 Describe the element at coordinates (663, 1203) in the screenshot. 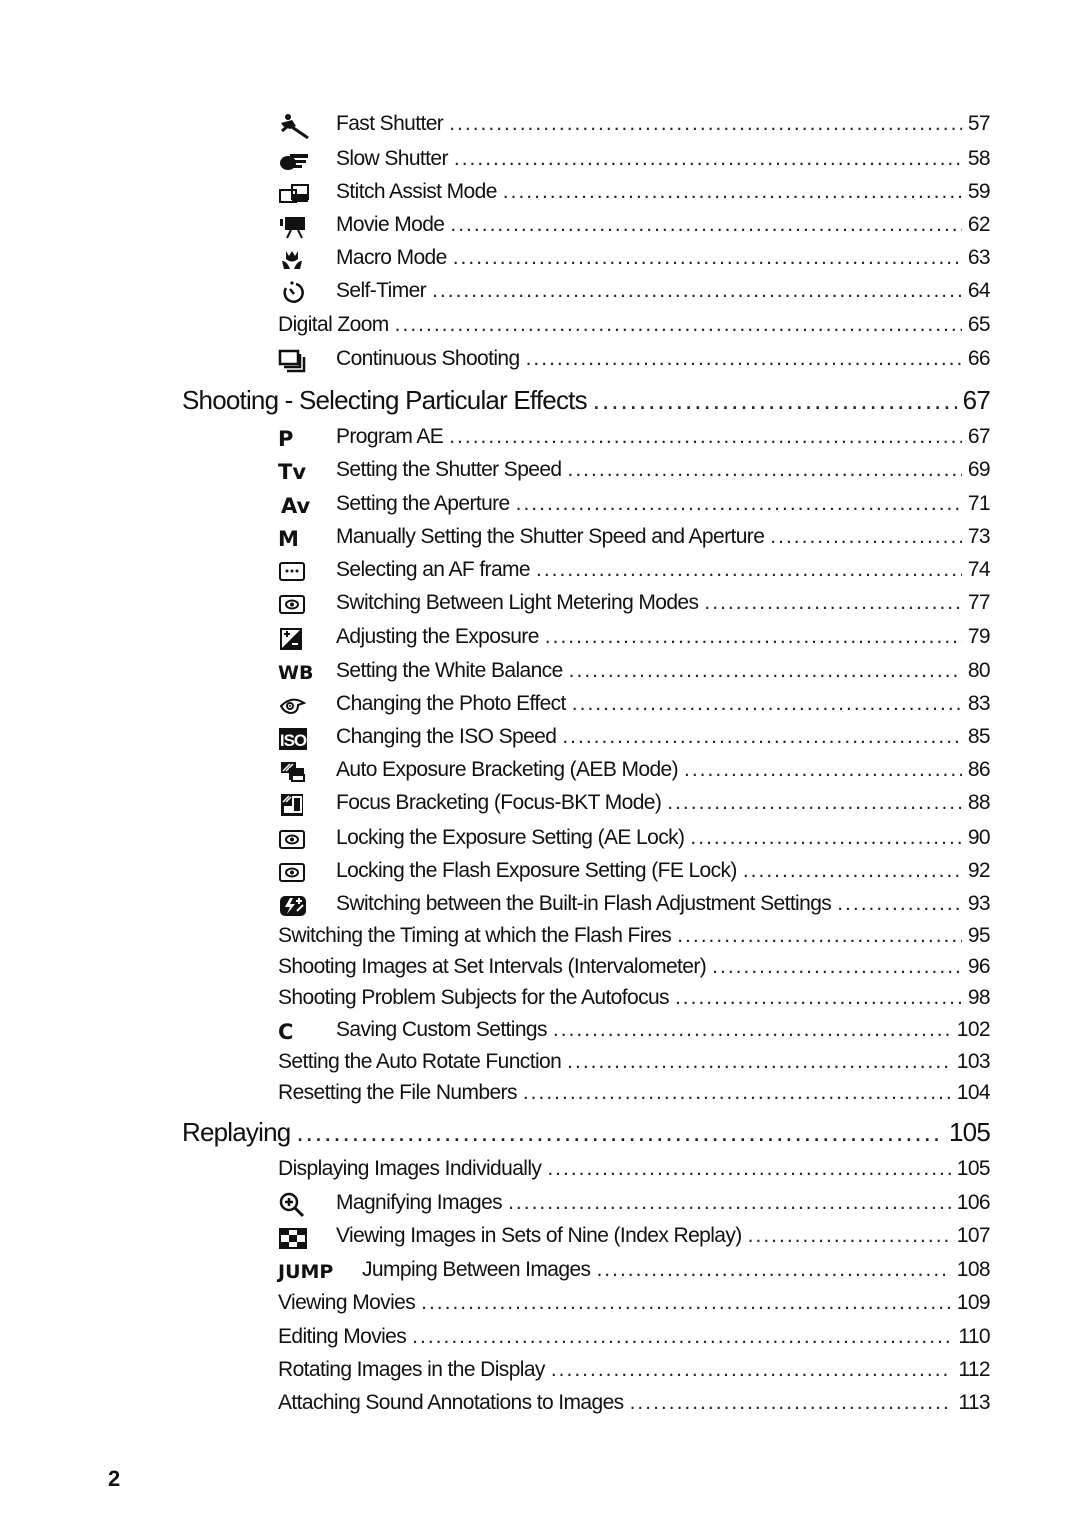

I see `toc-entry: Magnifying Images 106` at that location.